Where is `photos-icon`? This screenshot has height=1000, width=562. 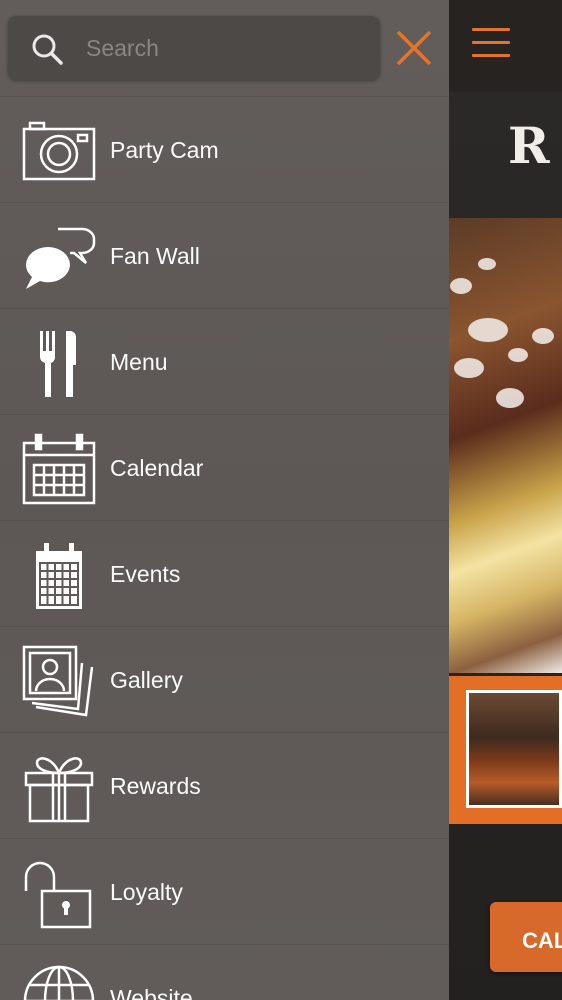 photos-icon is located at coordinates (59, 681).